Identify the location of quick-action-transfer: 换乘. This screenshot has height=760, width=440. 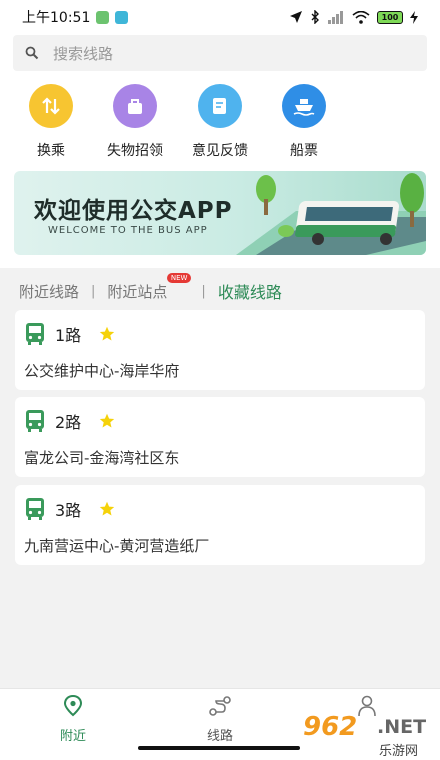
(51, 122).